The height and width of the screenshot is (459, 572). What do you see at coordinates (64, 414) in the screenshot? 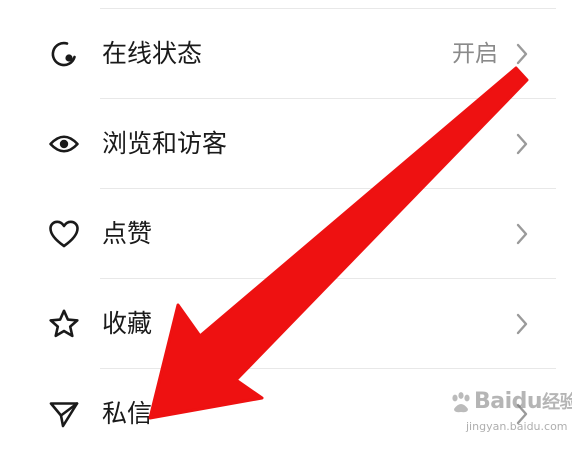
I see `paper-plane-icon` at bounding box center [64, 414].